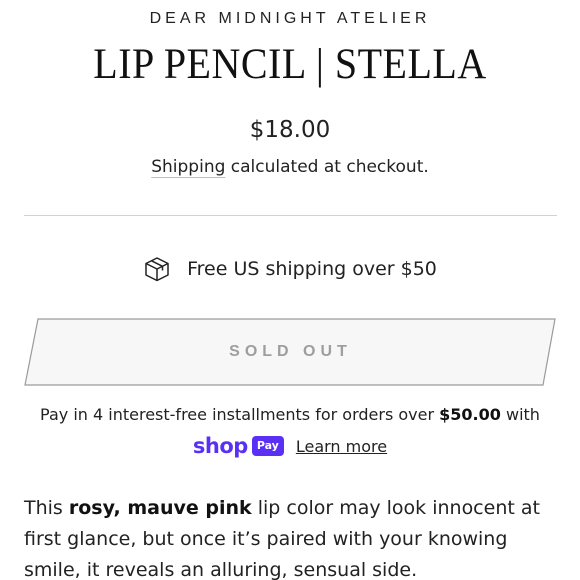  Describe the element at coordinates (46, 508) in the screenshot. I see `description-part1: This` at that location.